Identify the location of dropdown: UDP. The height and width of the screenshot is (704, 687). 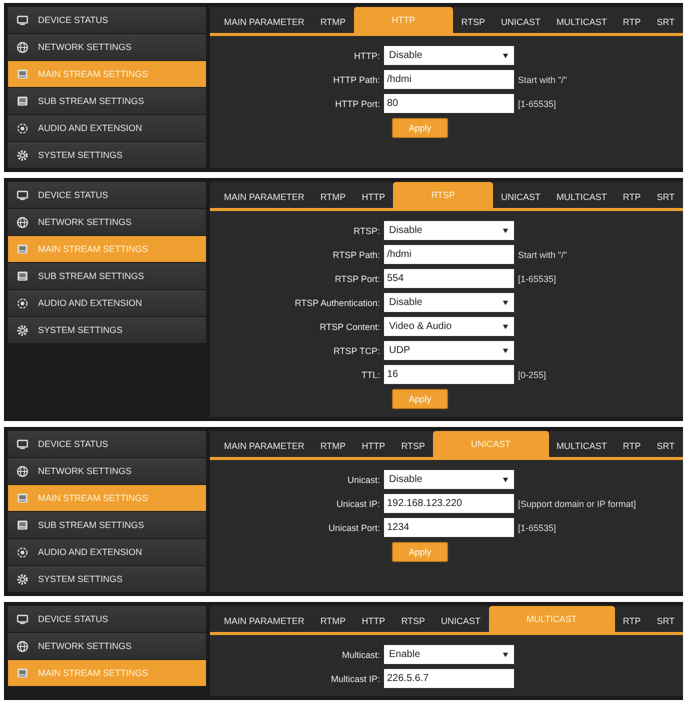
(449, 350).